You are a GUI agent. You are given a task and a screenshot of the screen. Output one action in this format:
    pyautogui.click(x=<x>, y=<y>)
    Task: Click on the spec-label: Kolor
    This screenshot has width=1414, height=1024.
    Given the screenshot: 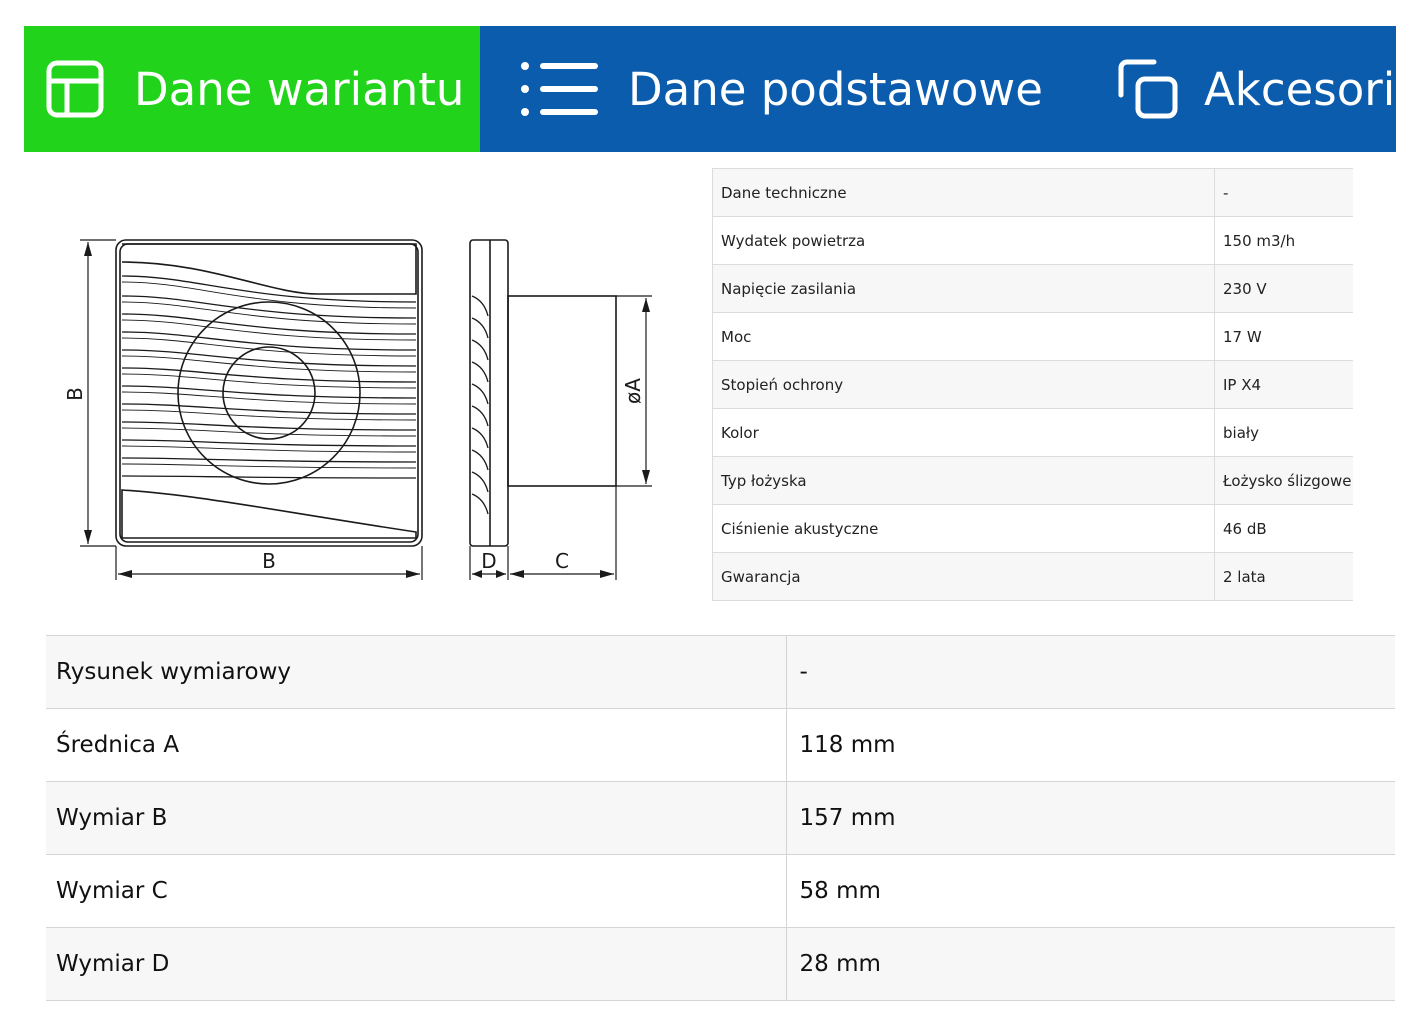 What is the action you would take?
    pyautogui.click(x=963, y=432)
    